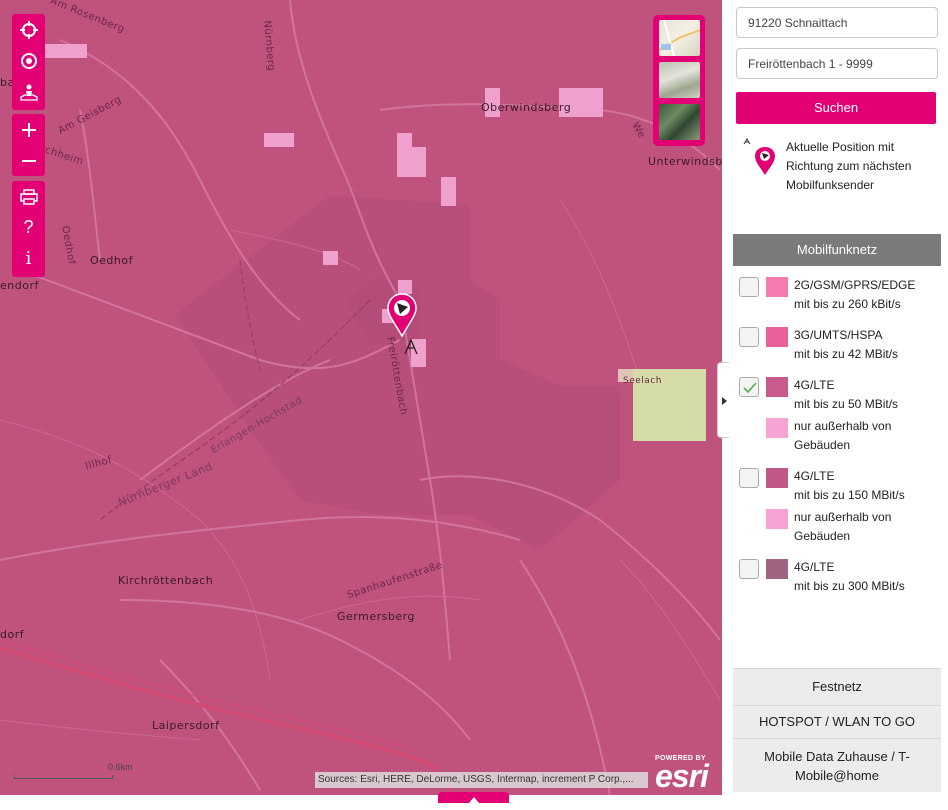 Image resolution: width=948 pixels, height=810 pixels. Describe the element at coordinates (837, 22) in the screenshot. I see `location-search-input: 91220 Schnaittach` at that location.